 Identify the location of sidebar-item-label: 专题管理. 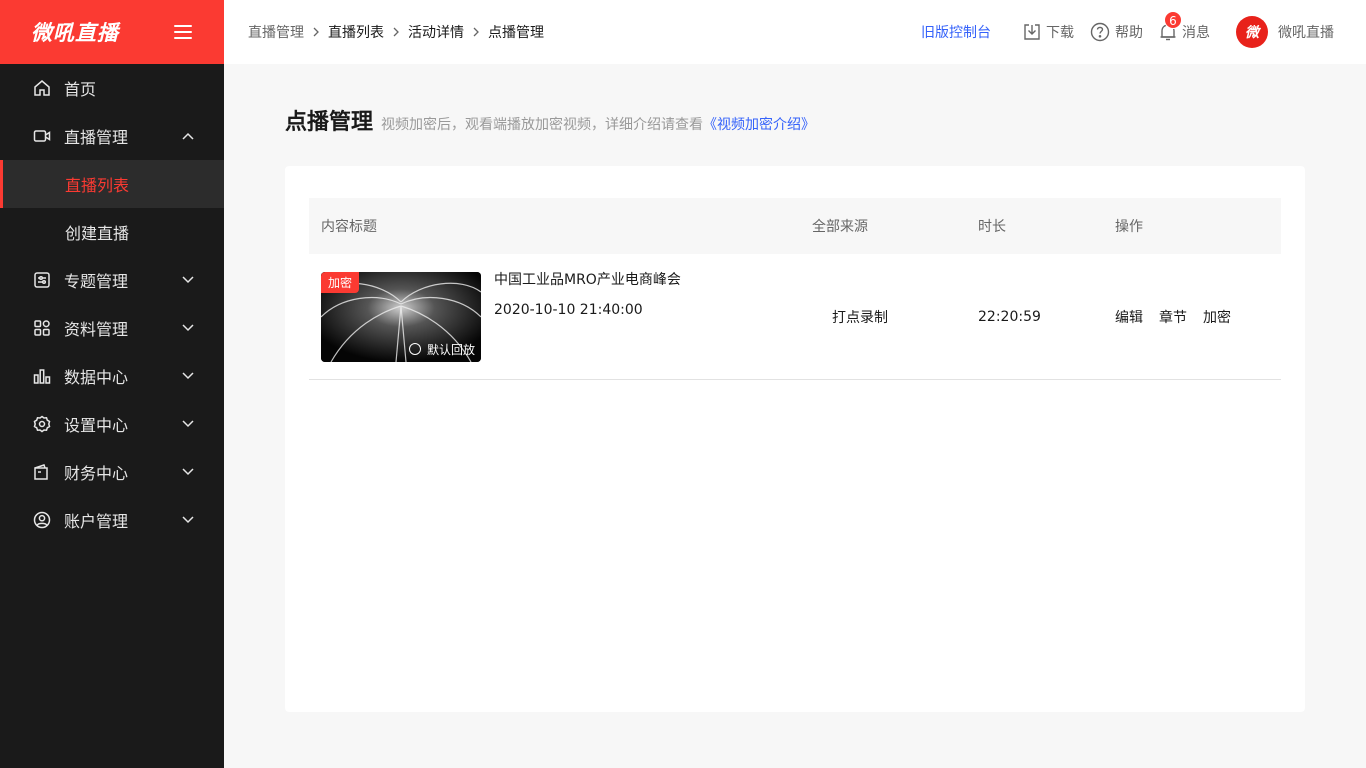
(96, 281).